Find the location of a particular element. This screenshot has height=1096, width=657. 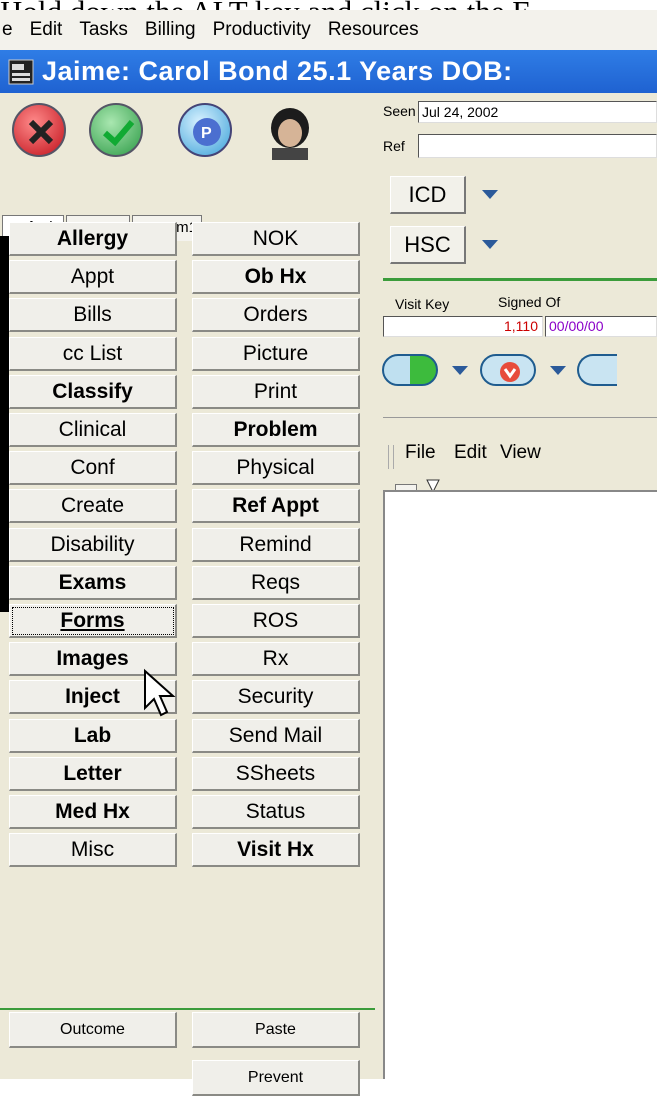

doc-menu-edit: Edit is located at coordinates (470, 453).